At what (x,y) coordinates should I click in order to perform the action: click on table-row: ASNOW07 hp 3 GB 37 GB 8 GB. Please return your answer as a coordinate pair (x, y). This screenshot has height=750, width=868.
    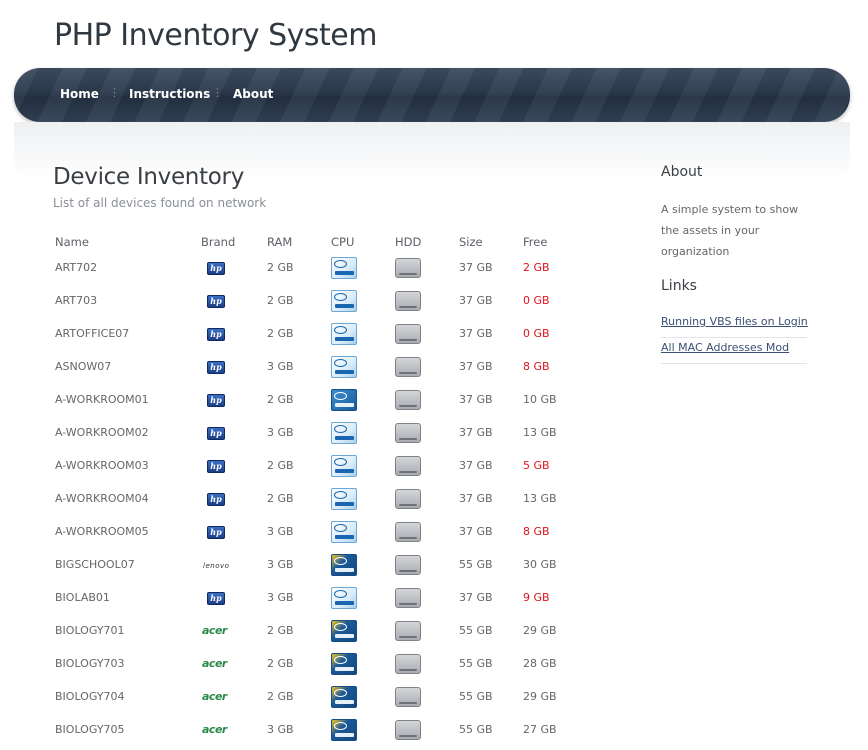
    Looking at the image, I should click on (318, 366).